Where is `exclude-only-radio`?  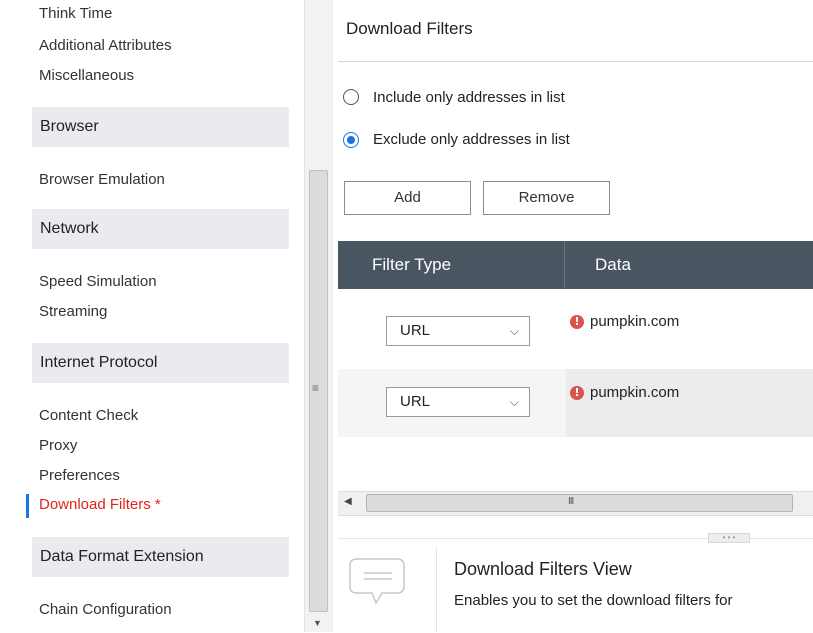 exclude-only-radio is located at coordinates (351, 140).